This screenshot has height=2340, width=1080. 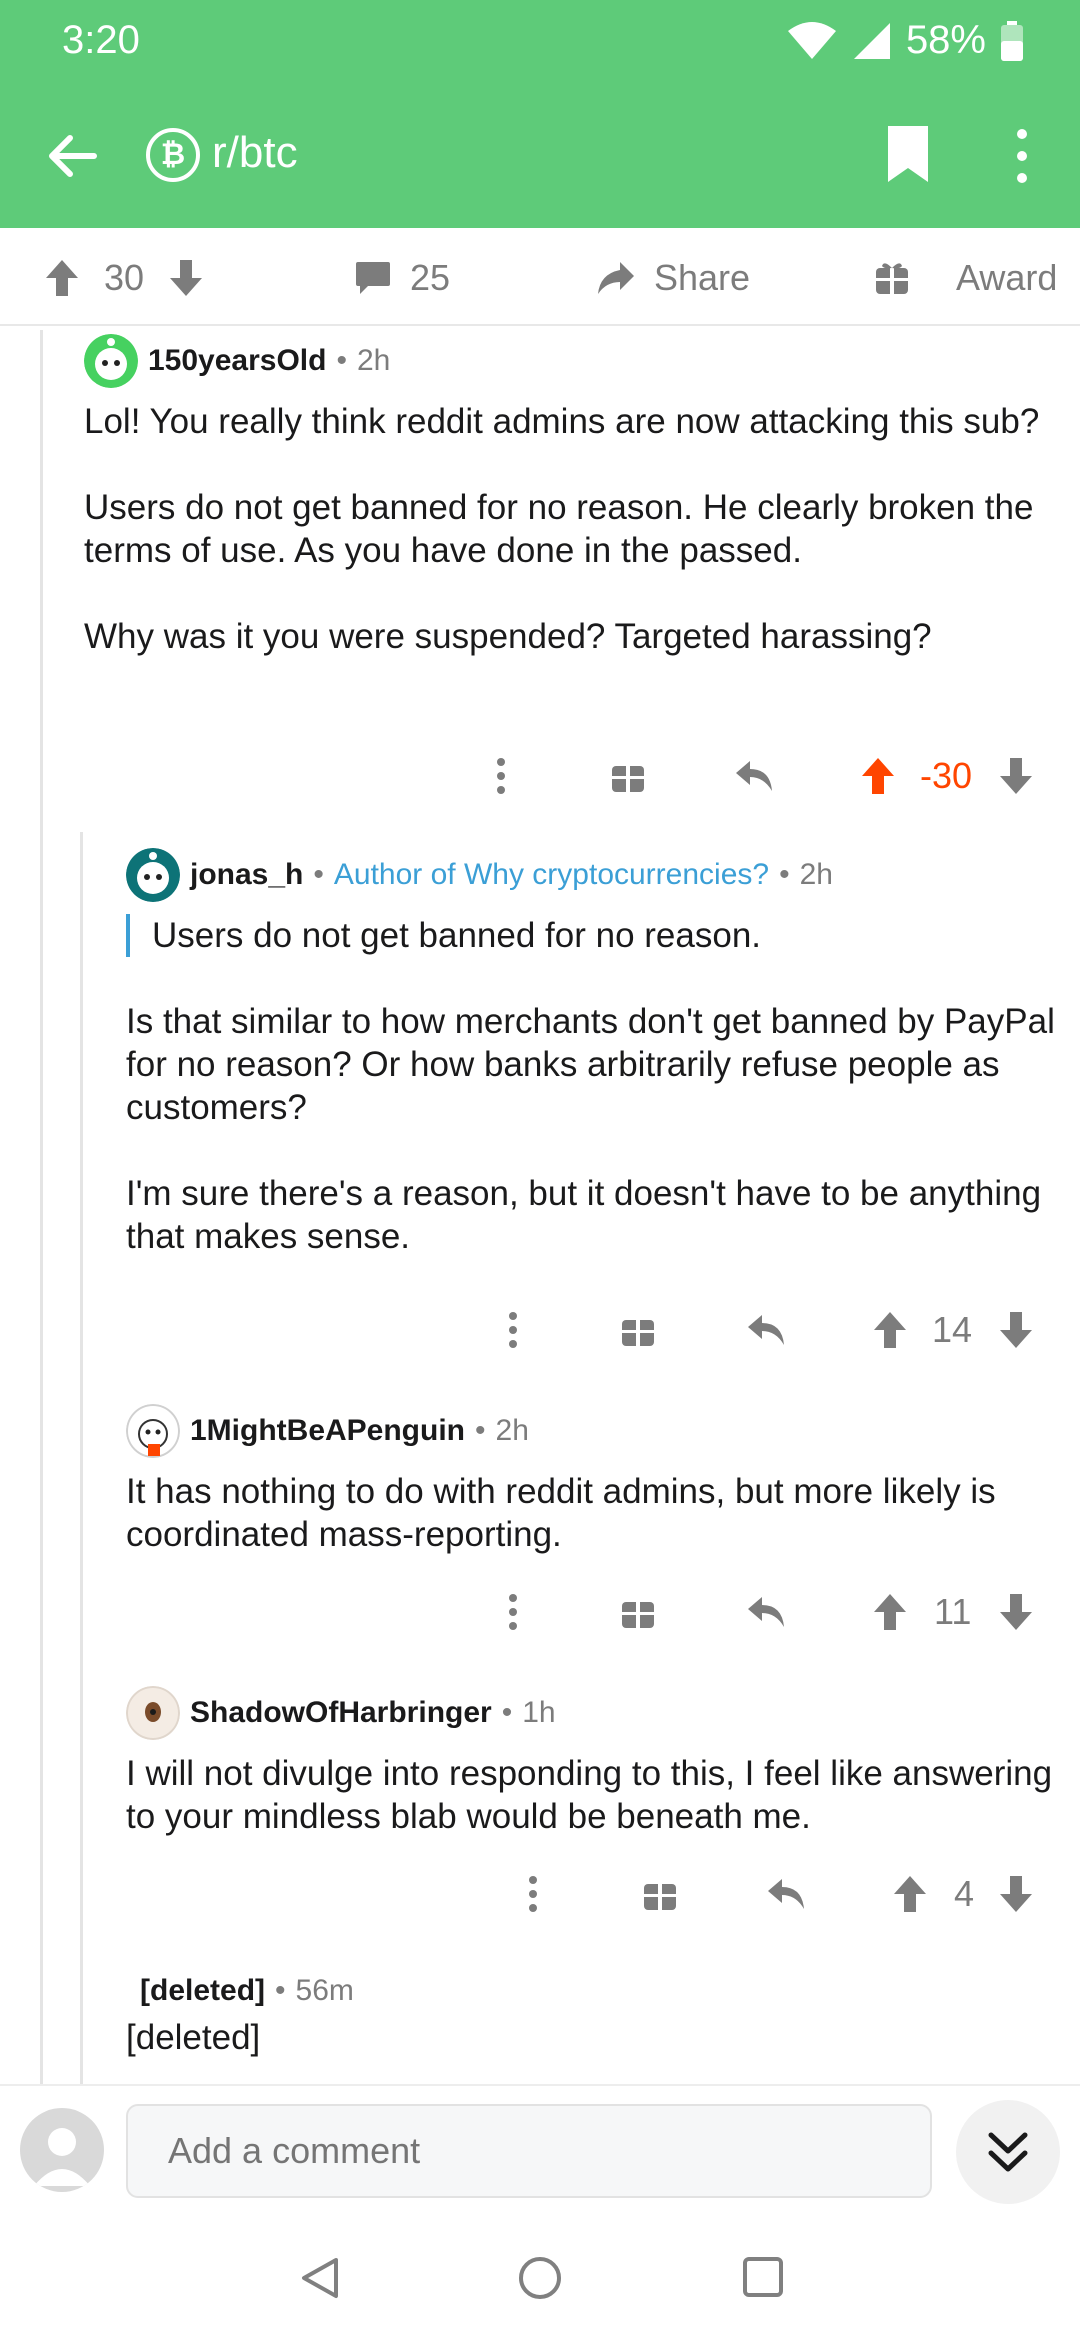 What do you see at coordinates (591, 2037) in the screenshot?
I see `comment-body: [deleted]` at bounding box center [591, 2037].